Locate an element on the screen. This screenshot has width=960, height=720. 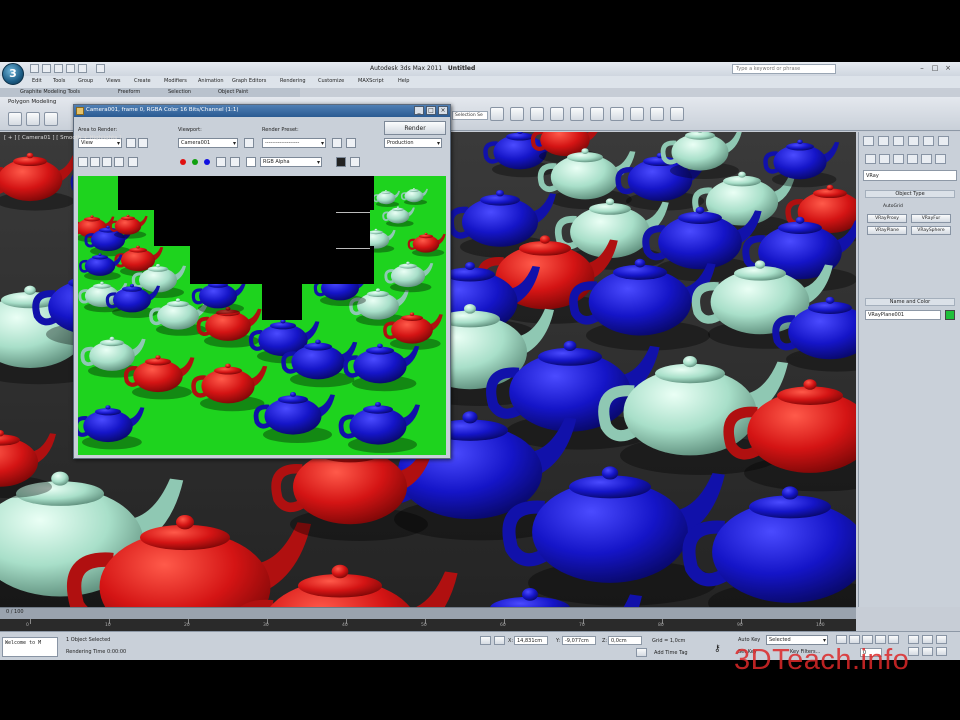
motion-tab-icon is located at coordinates (913, 141).